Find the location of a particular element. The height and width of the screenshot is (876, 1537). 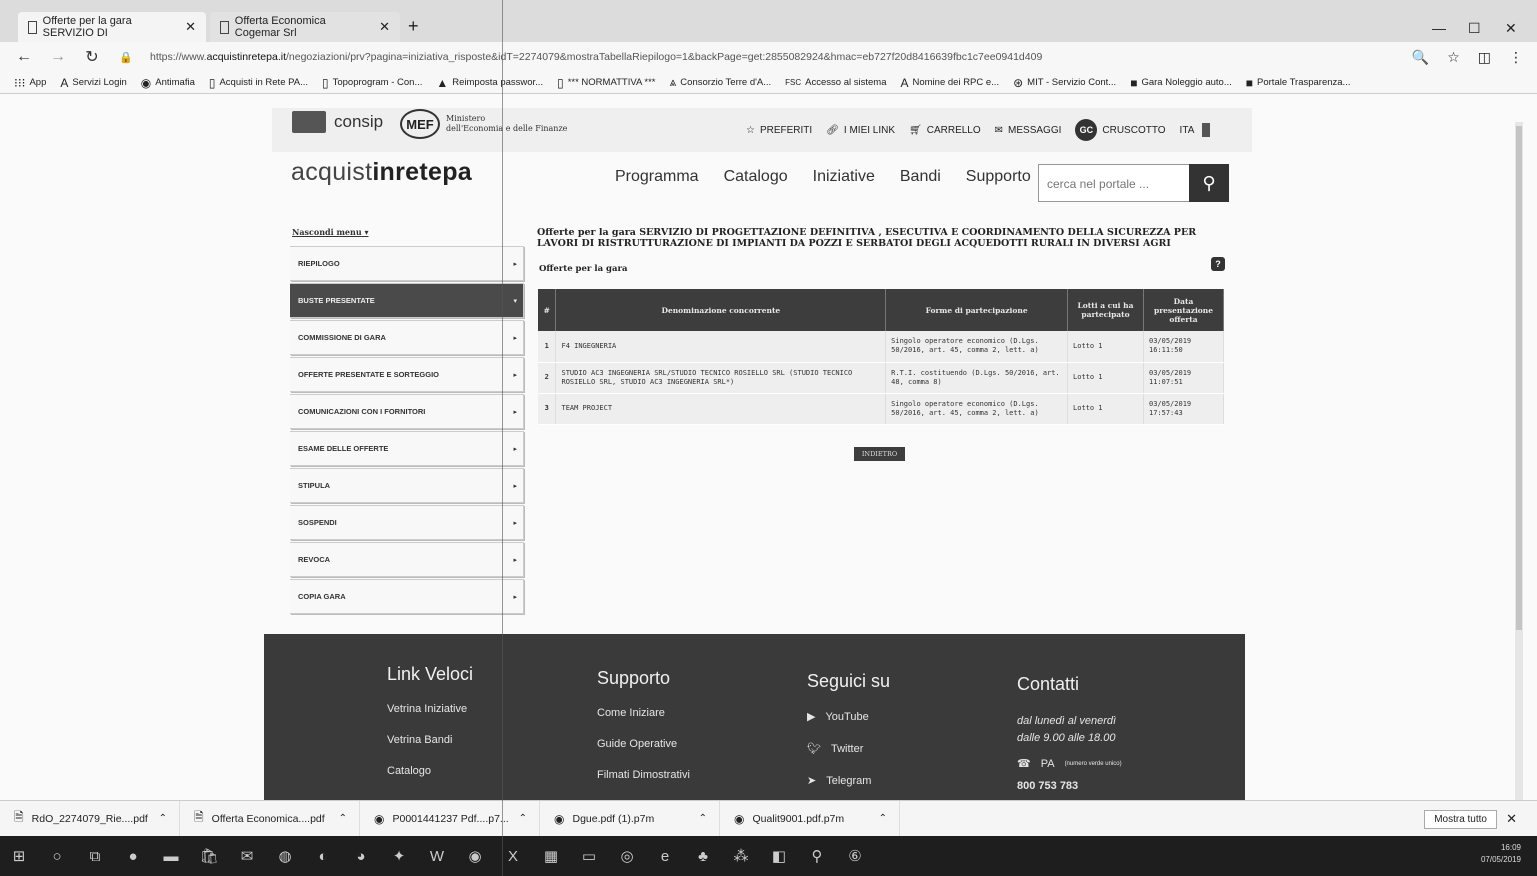

download-item: ◉ Qualit9001.pdf.p7m ⌃ is located at coordinates (810, 818).